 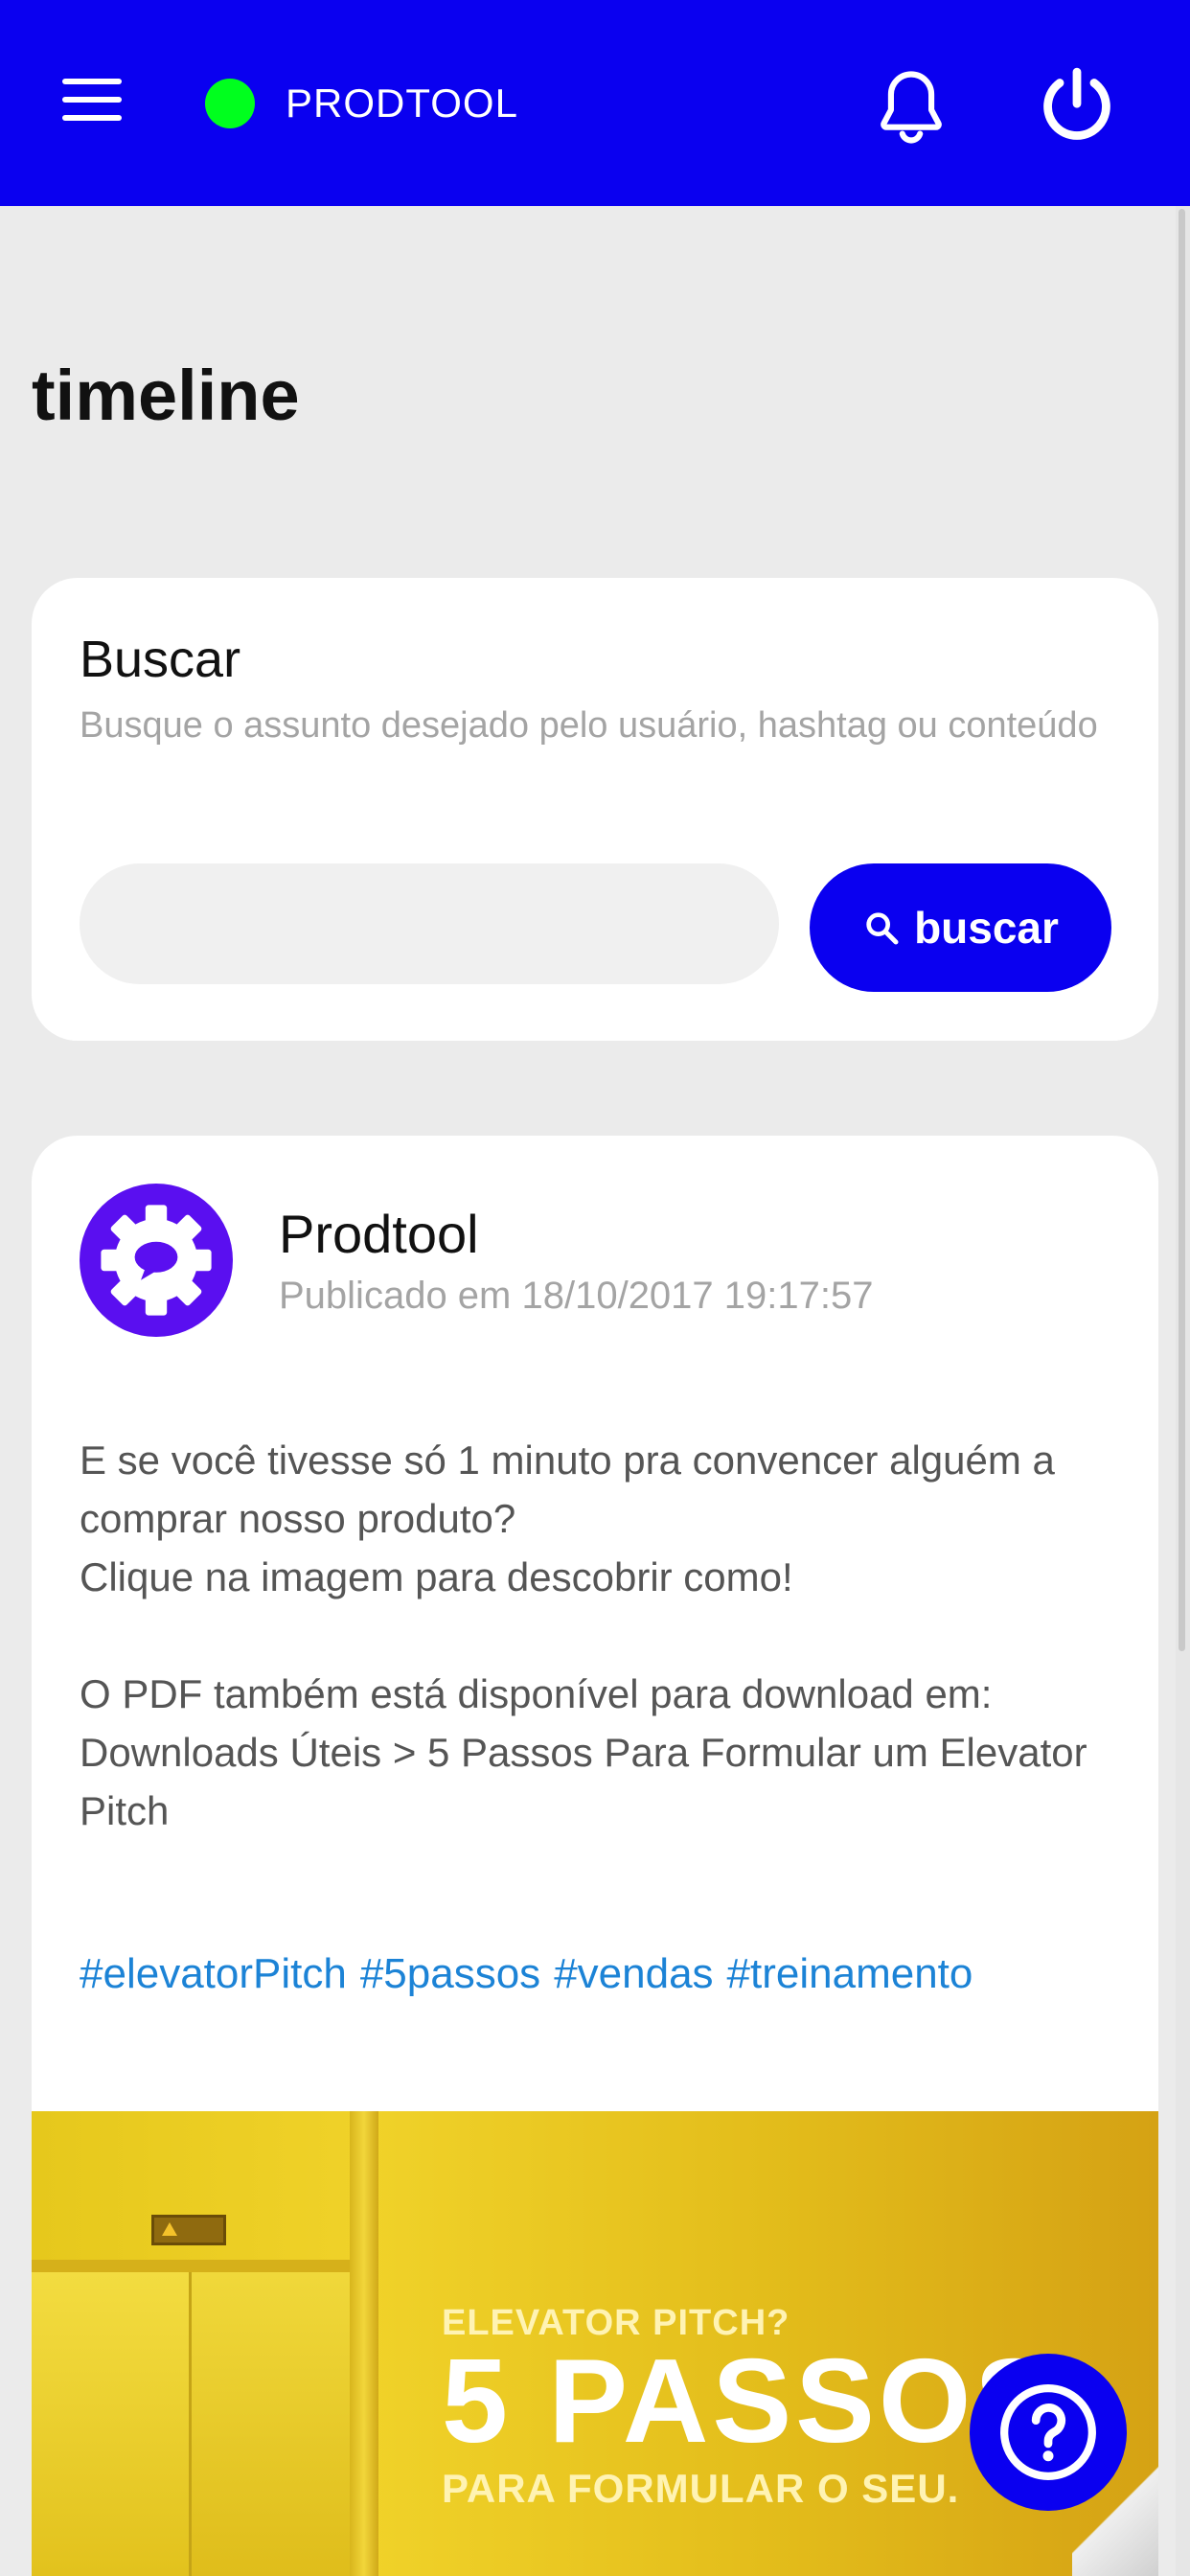 I want to click on post-author: Prodtool, so click(x=379, y=1234).